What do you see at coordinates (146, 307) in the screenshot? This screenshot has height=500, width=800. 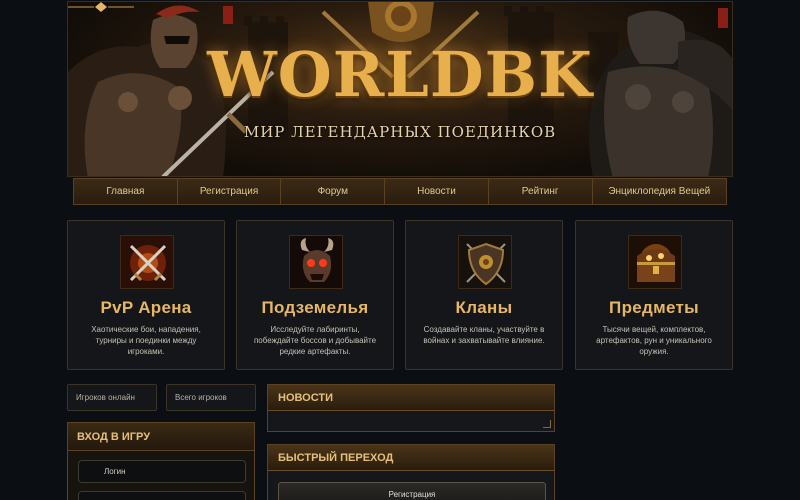 I see `feature-title: PvP Арена` at bounding box center [146, 307].